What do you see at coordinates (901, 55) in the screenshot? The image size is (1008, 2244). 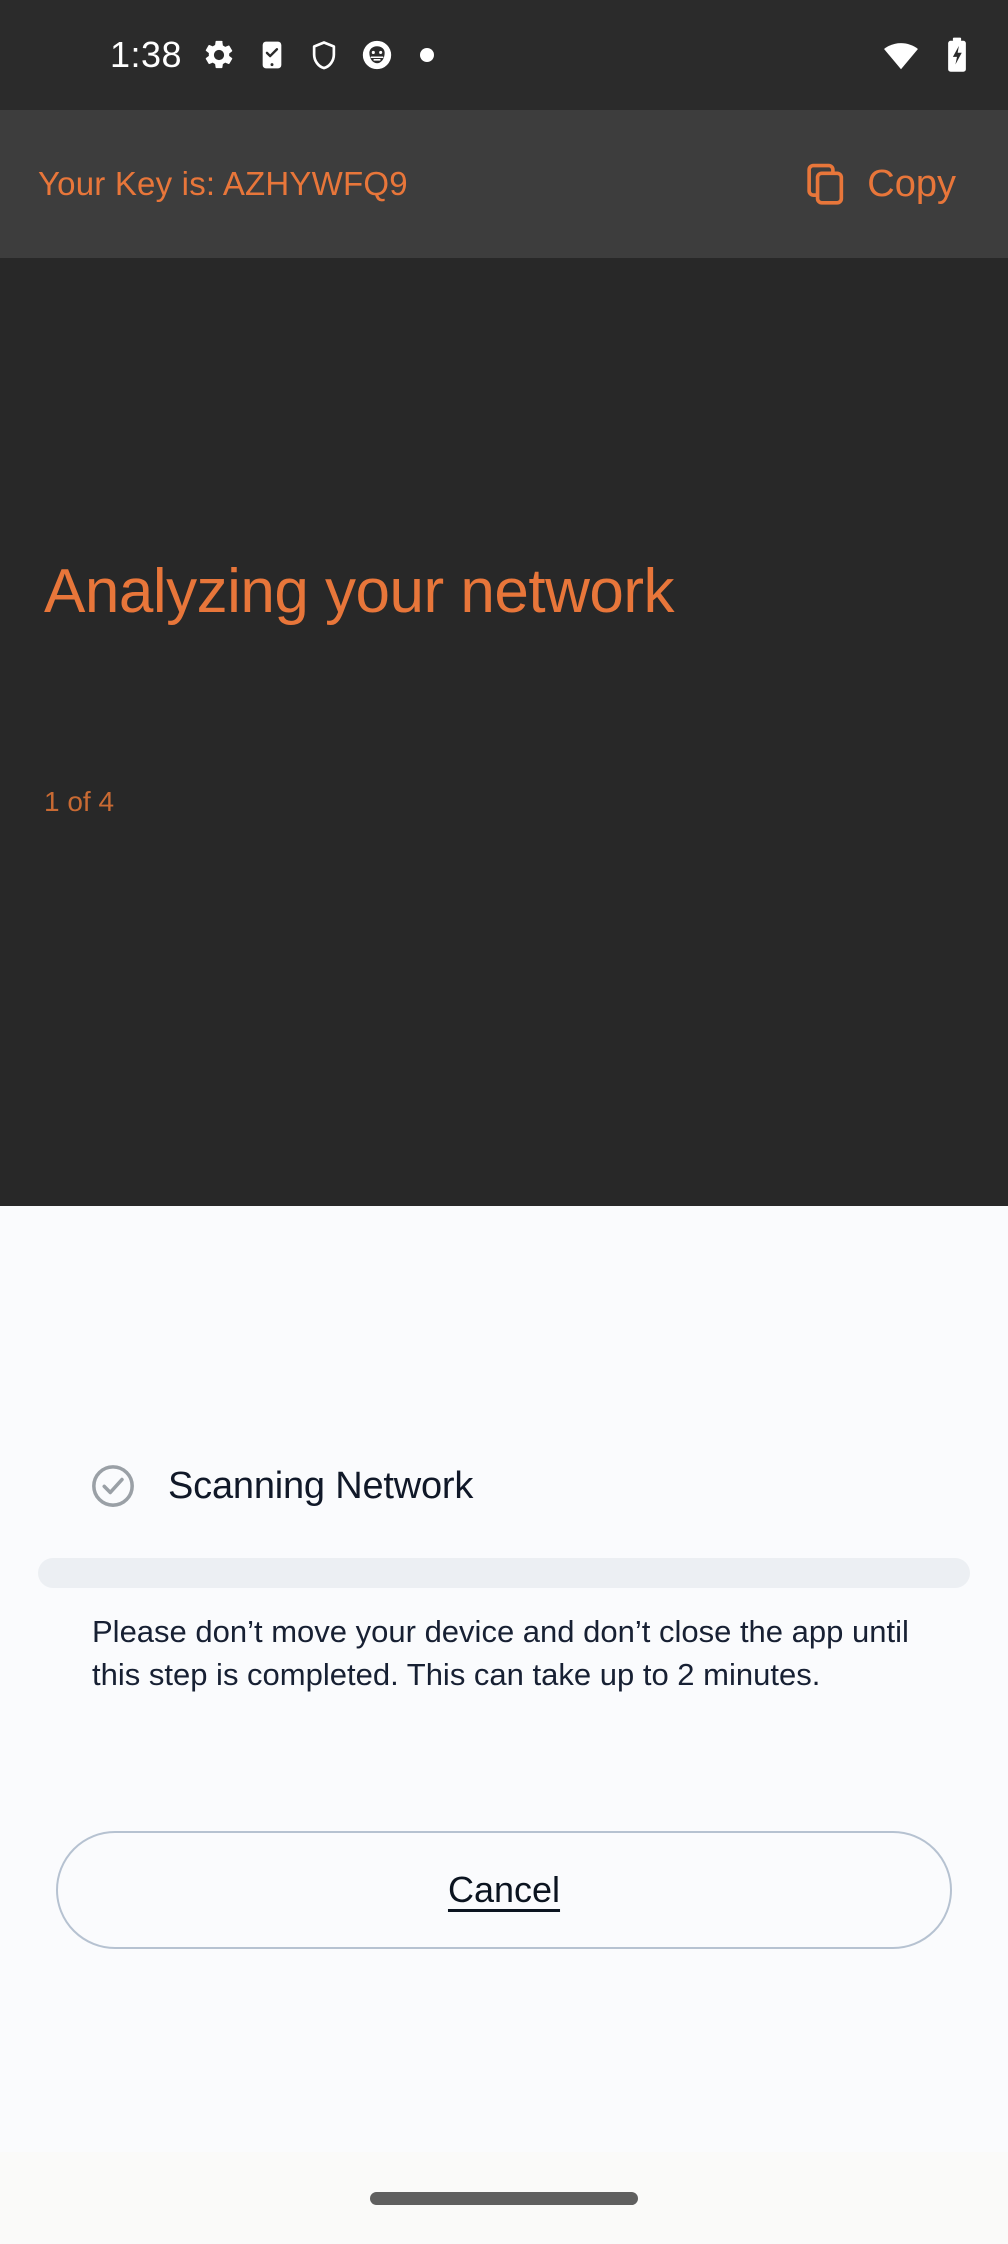 I see `wifi-icon` at bounding box center [901, 55].